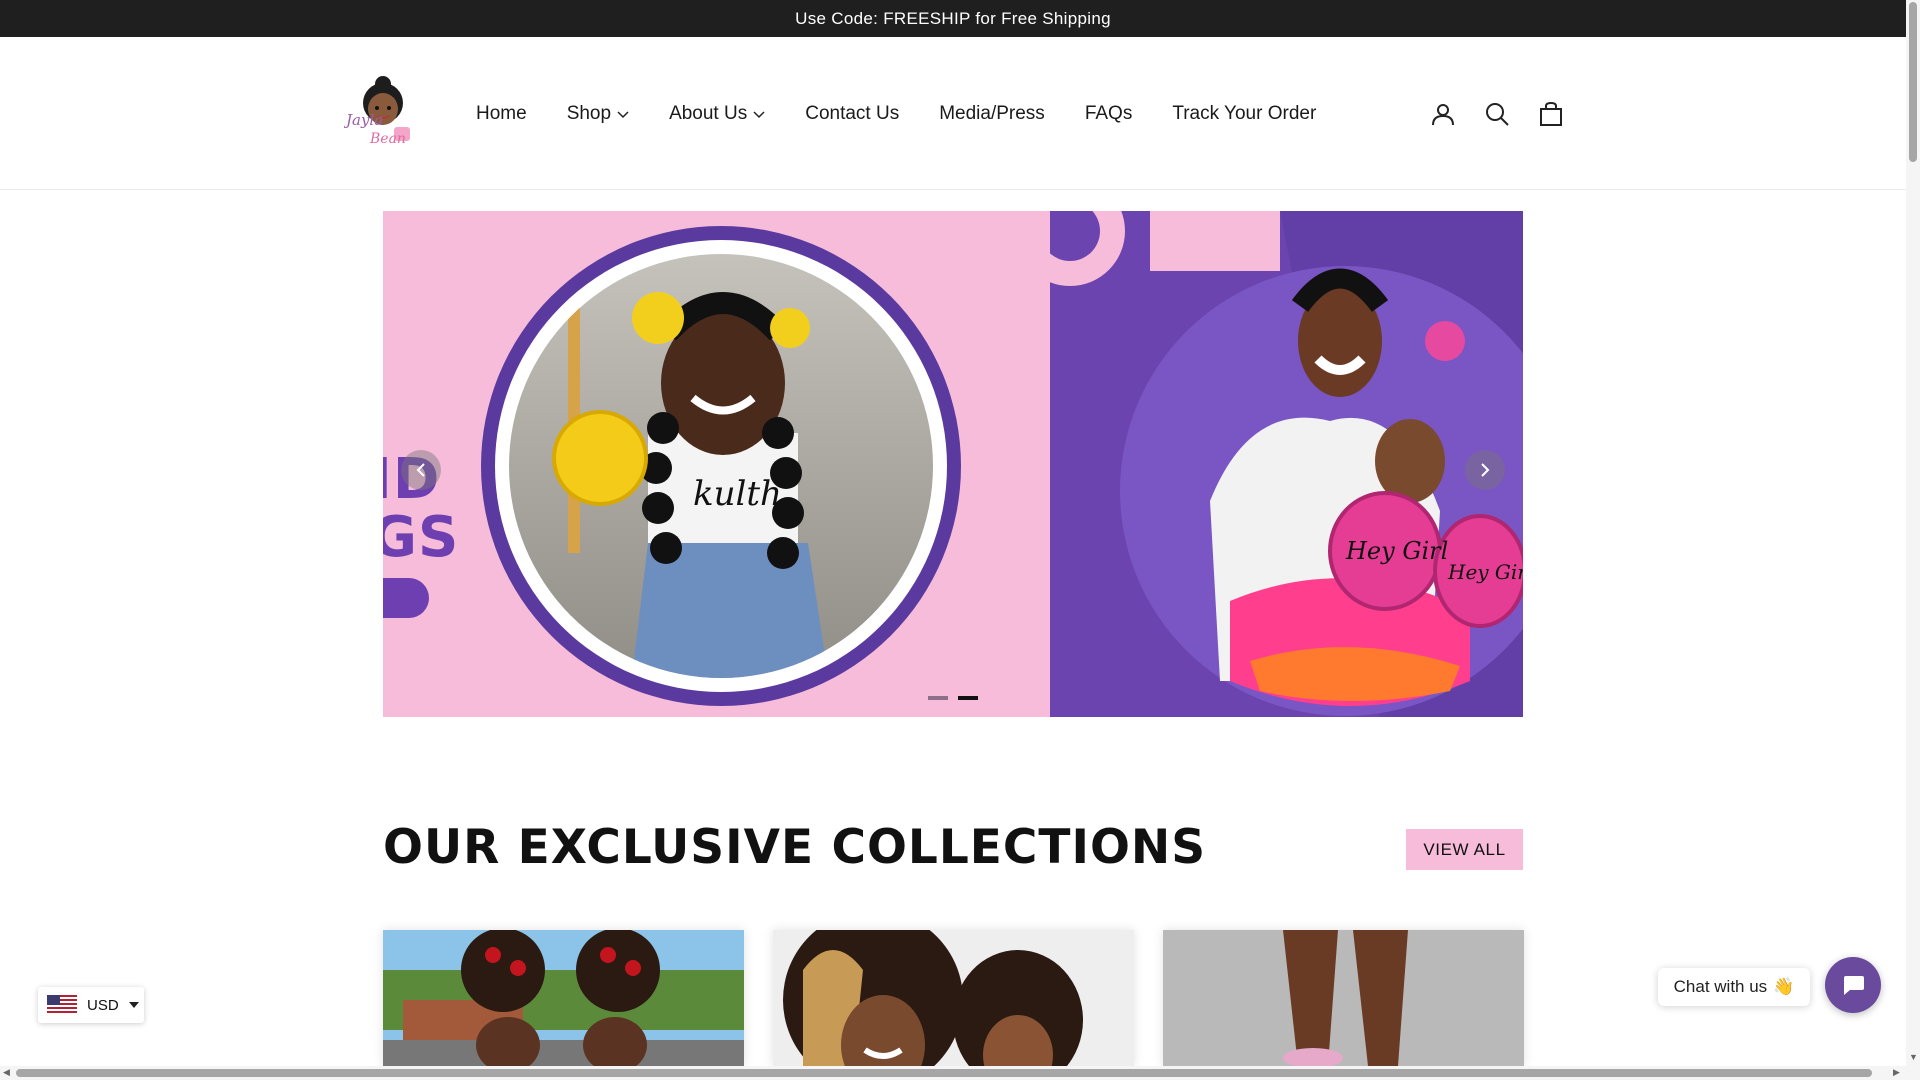  Describe the element at coordinates (103, 1005) in the screenshot. I see `currency-code: USD` at that location.